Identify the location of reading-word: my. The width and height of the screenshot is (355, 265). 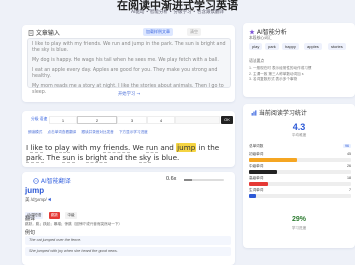
(95, 147).